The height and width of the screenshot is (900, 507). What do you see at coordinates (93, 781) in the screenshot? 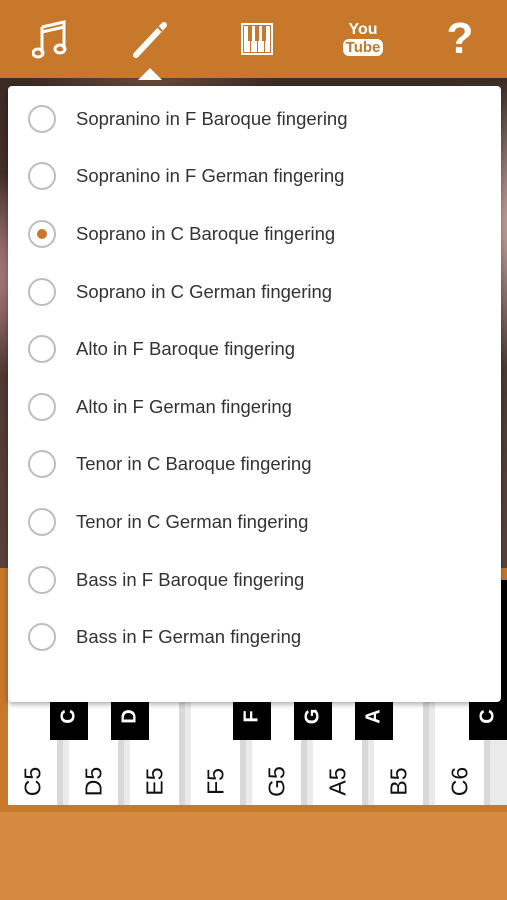
I see `white-key-label: D5` at bounding box center [93, 781].